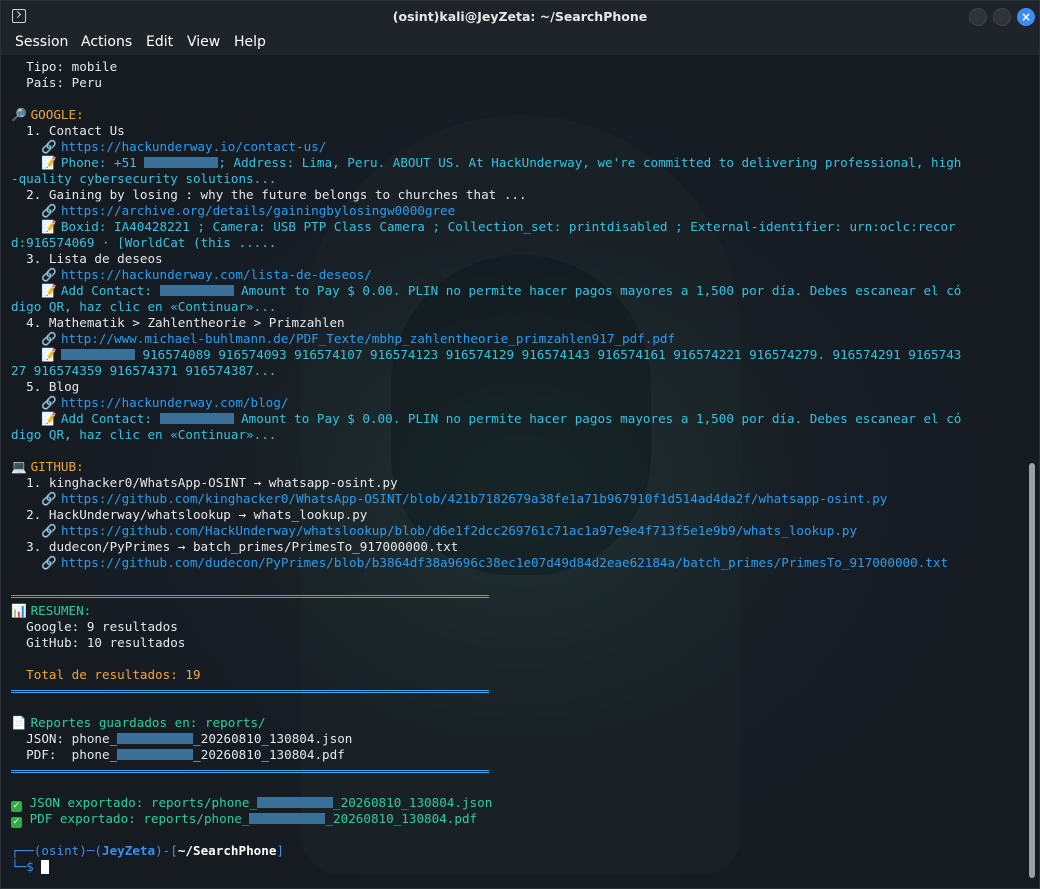 This screenshot has width=1040, height=889. What do you see at coordinates (159, 42) in the screenshot?
I see `menu-edit: Edit` at bounding box center [159, 42].